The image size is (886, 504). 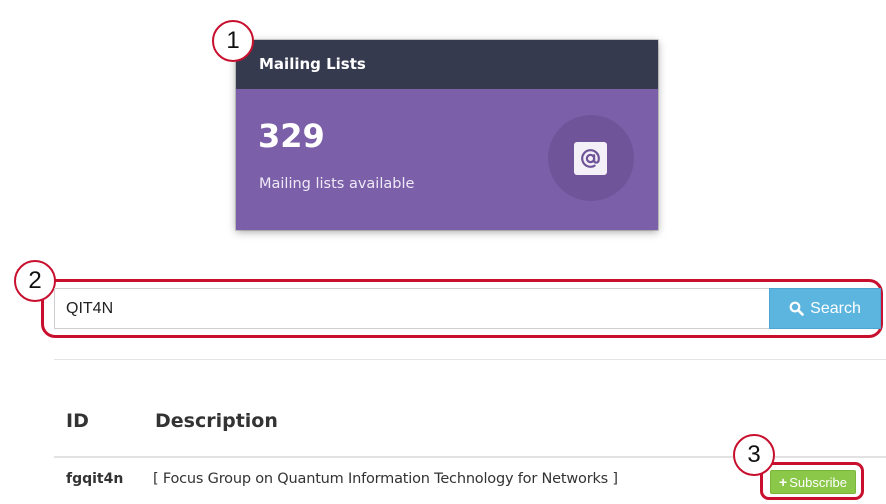 I want to click on column-header-id: ID, so click(x=77, y=421).